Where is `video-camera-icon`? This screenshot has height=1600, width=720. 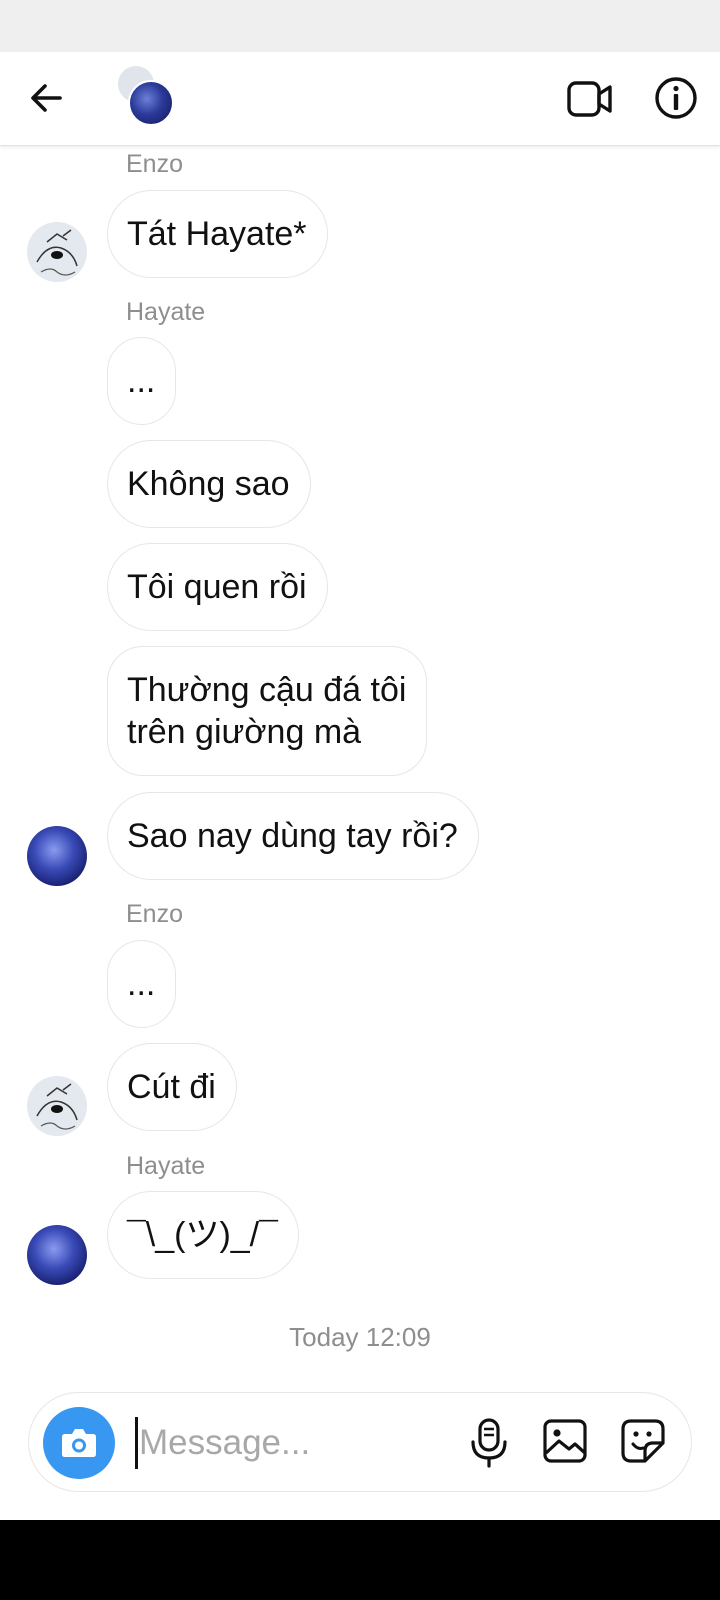 video-camera-icon is located at coordinates (589, 99).